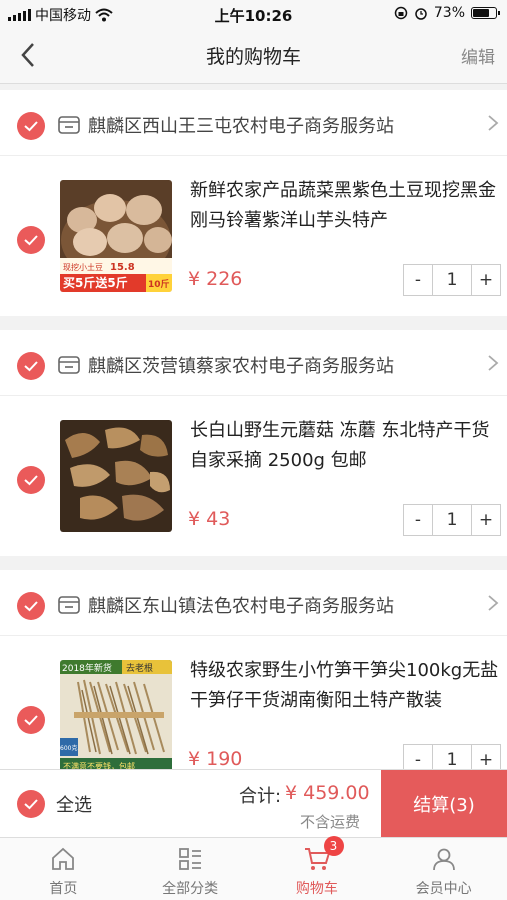 The height and width of the screenshot is (900, 507). I want to click on total-label: 合计:, so click(260, 796).